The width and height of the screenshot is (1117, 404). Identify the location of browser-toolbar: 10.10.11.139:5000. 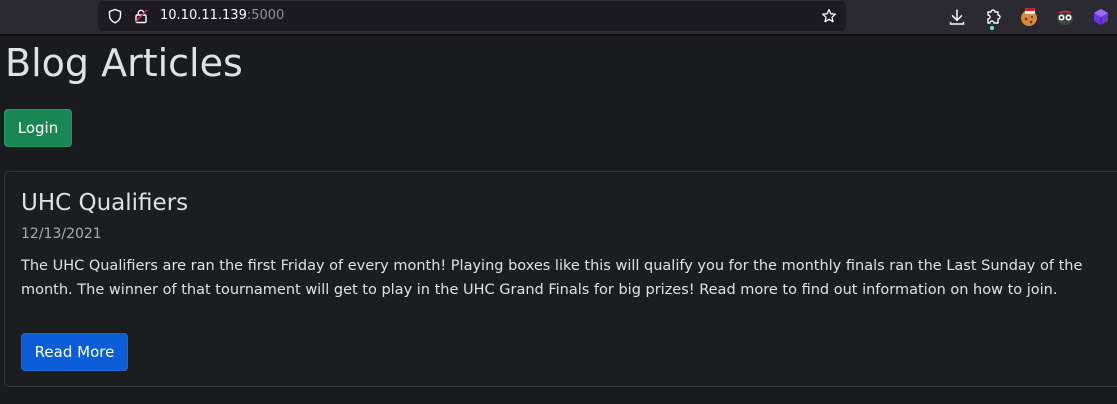
(558, 17).